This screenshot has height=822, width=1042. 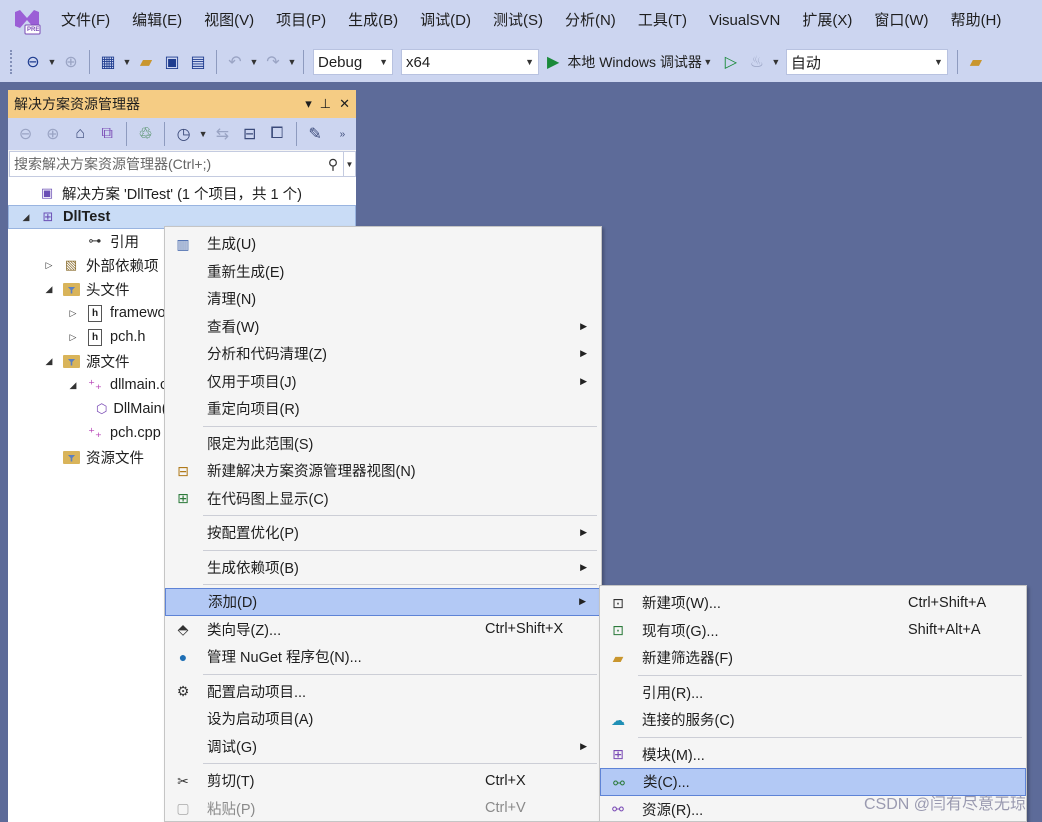 What do you see at coordinates (662, 21) in the screenshot?
I see `menu-8: 工具(T)` at bounding box center [662, 21].